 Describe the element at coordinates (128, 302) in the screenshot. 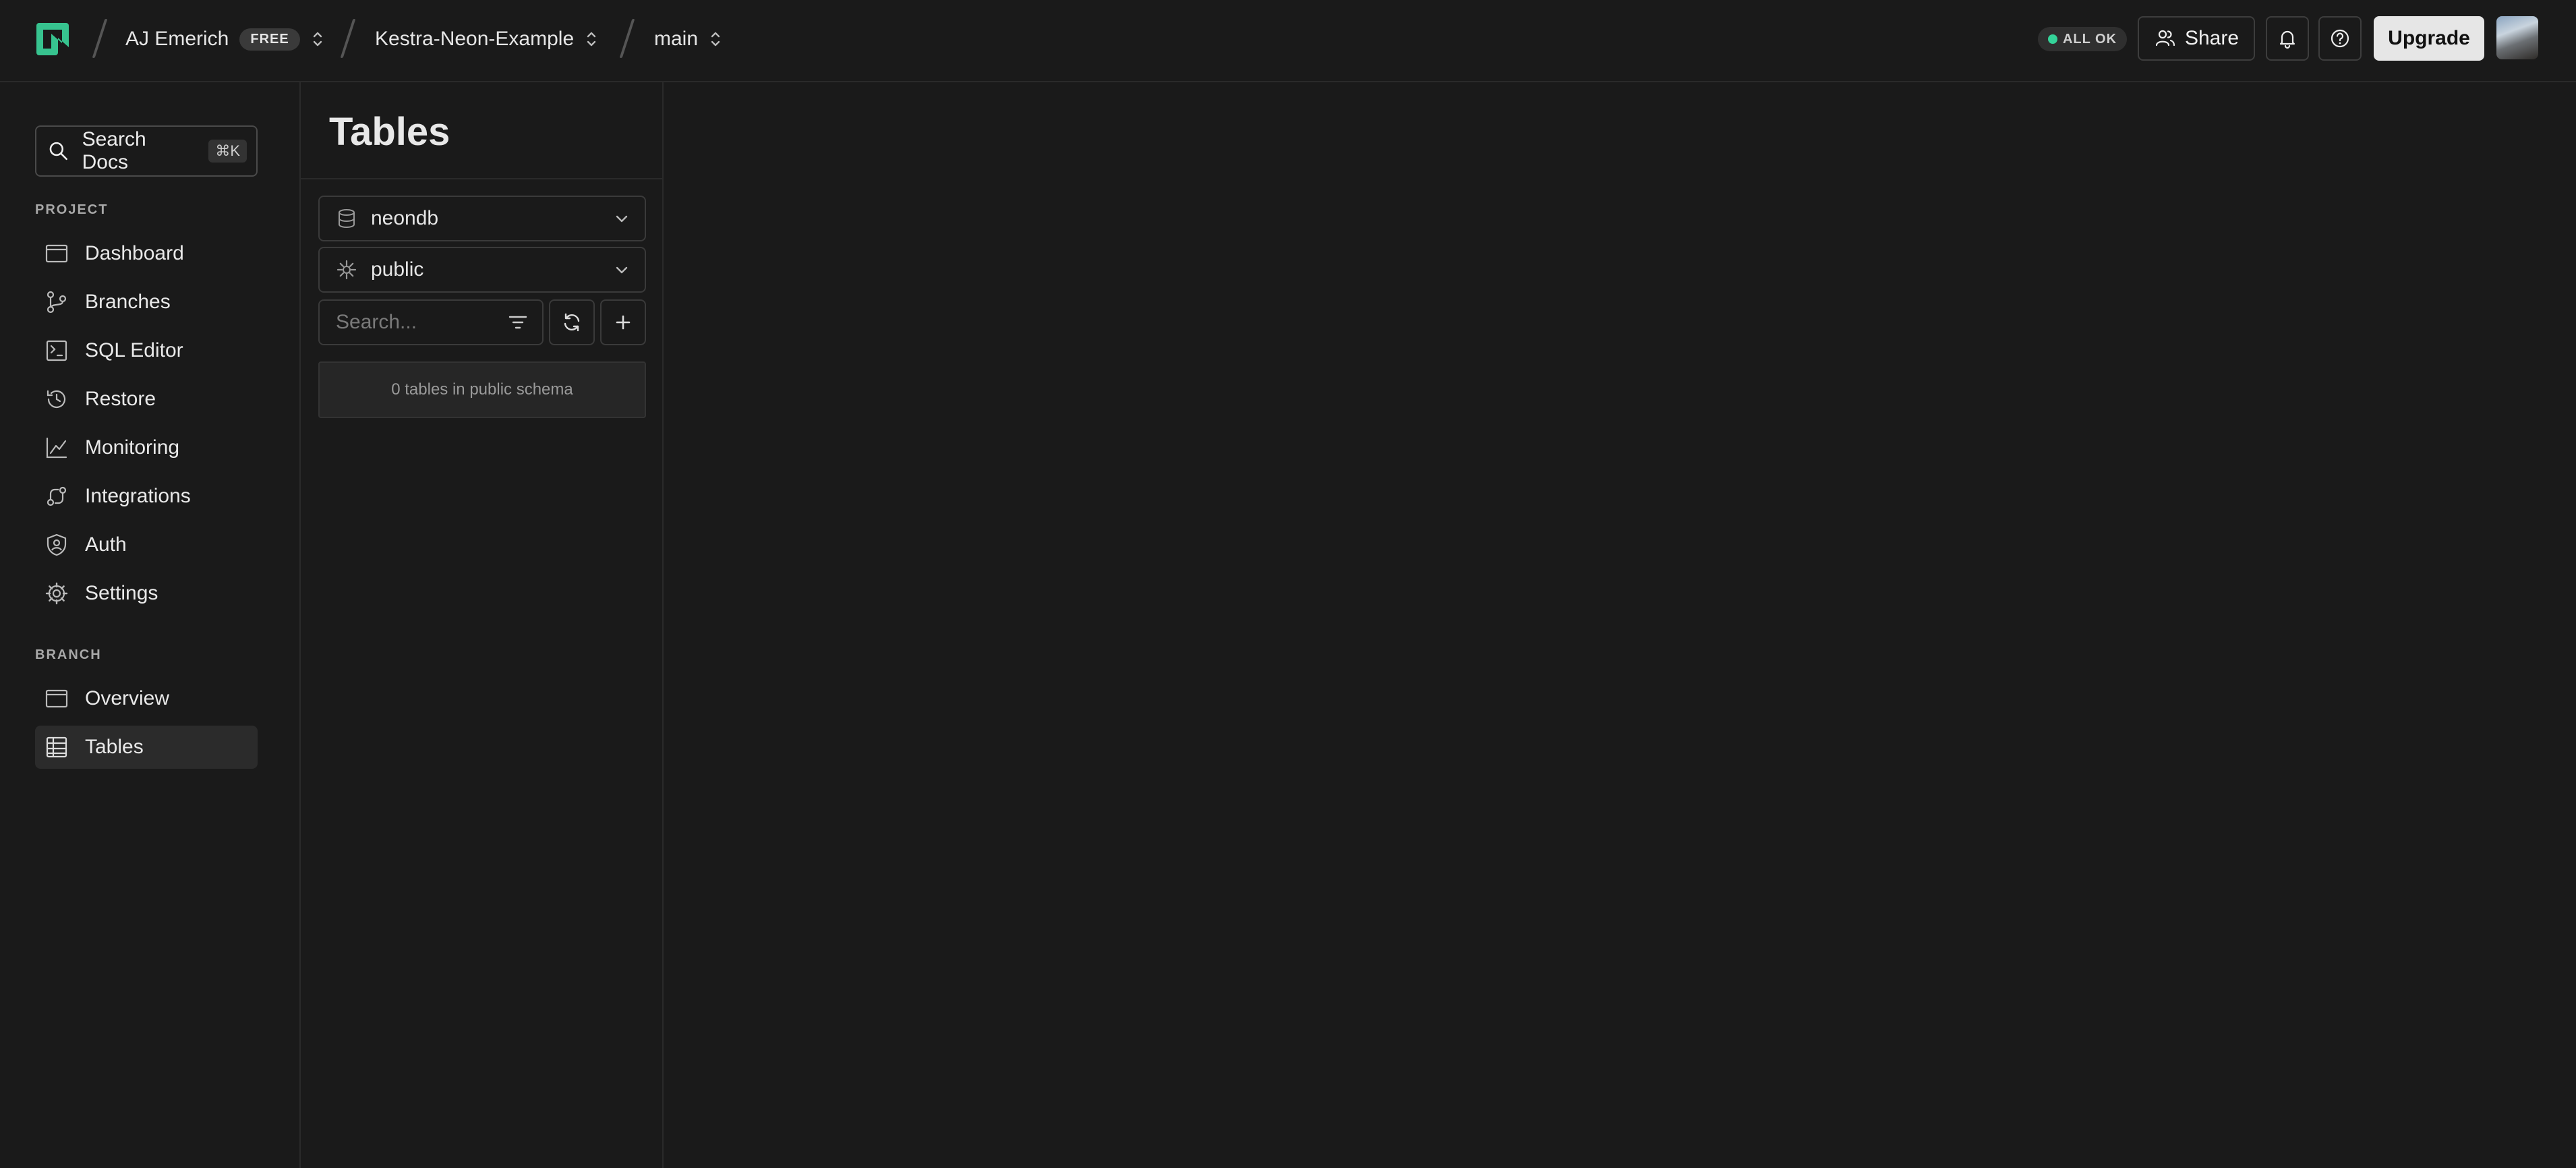

I see `sidebar-item-label: Branches` at that location.